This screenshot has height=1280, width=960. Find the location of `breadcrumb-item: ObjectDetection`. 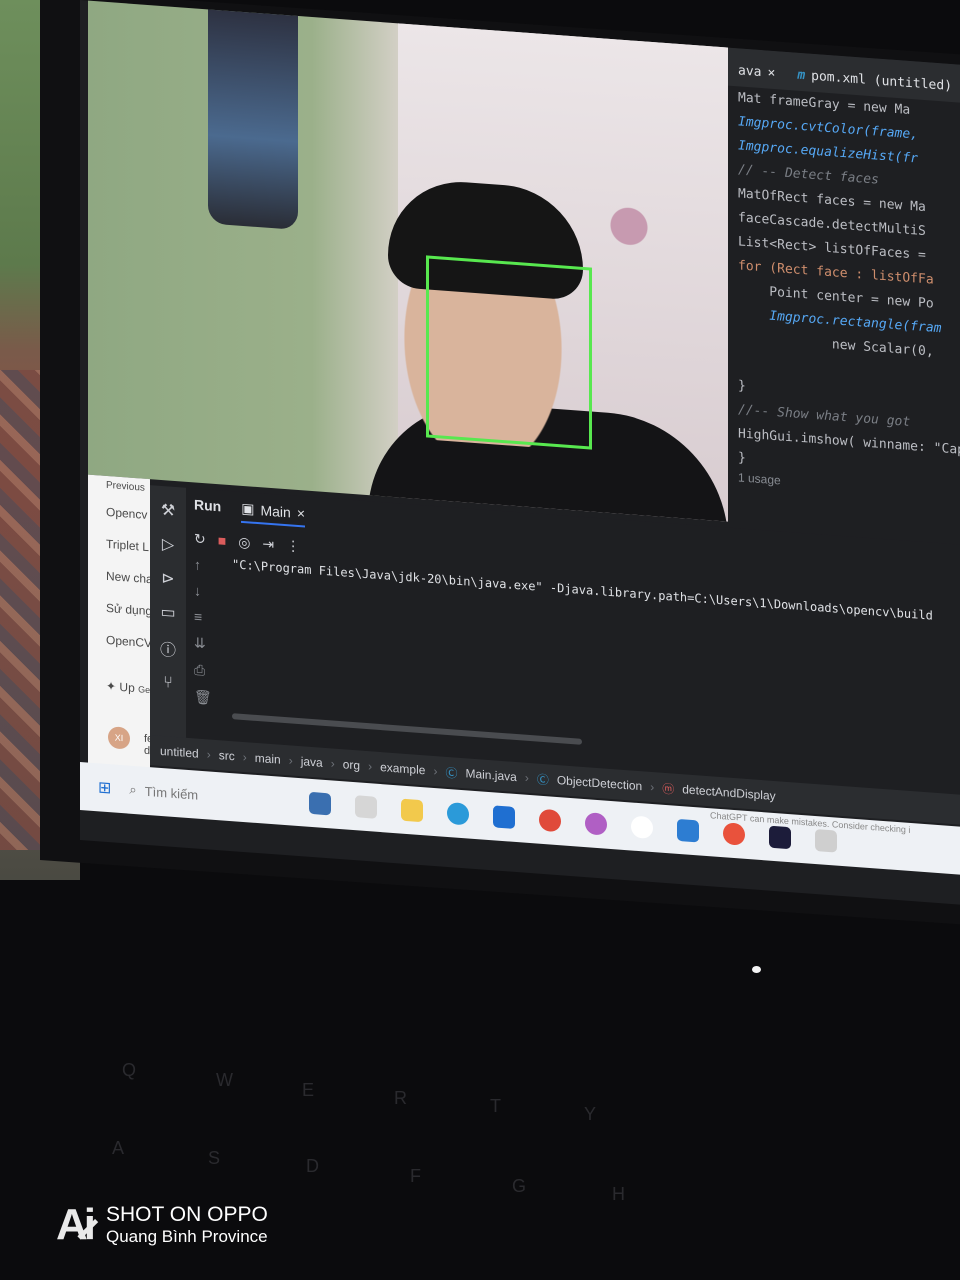

breadcrumb-item: ObjectDetection is located at coordinates (599, 783).